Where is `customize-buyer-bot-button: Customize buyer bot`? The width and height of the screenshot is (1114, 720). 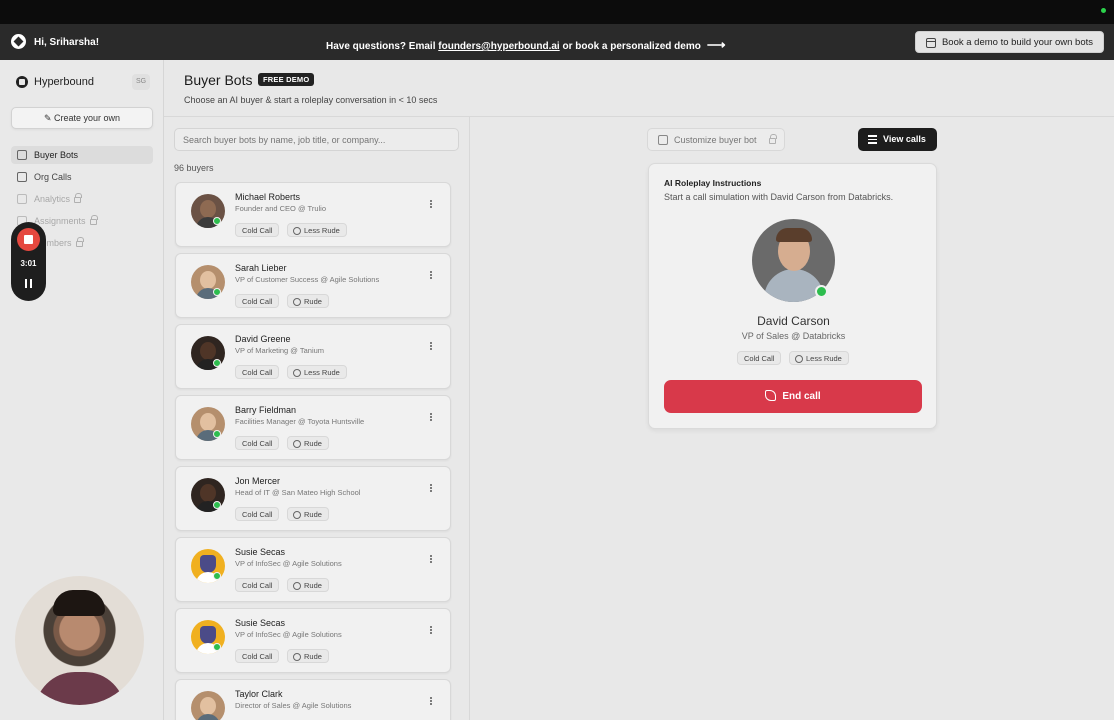 customize-buyer-bot-button: Customize buyer bot is located at coordinates (716, 139).